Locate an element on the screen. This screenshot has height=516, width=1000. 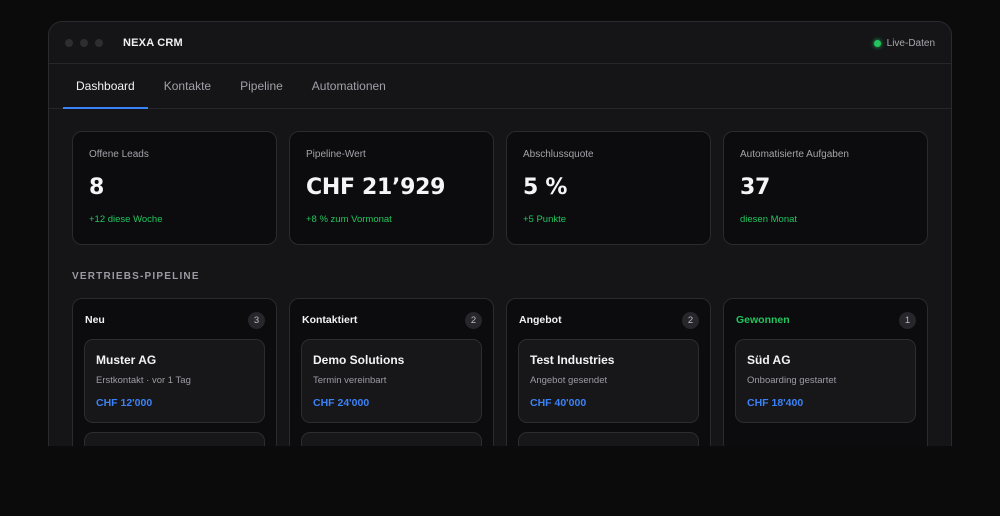
deal-status: Onboarding gestartet is located at coordinates (792, 380).